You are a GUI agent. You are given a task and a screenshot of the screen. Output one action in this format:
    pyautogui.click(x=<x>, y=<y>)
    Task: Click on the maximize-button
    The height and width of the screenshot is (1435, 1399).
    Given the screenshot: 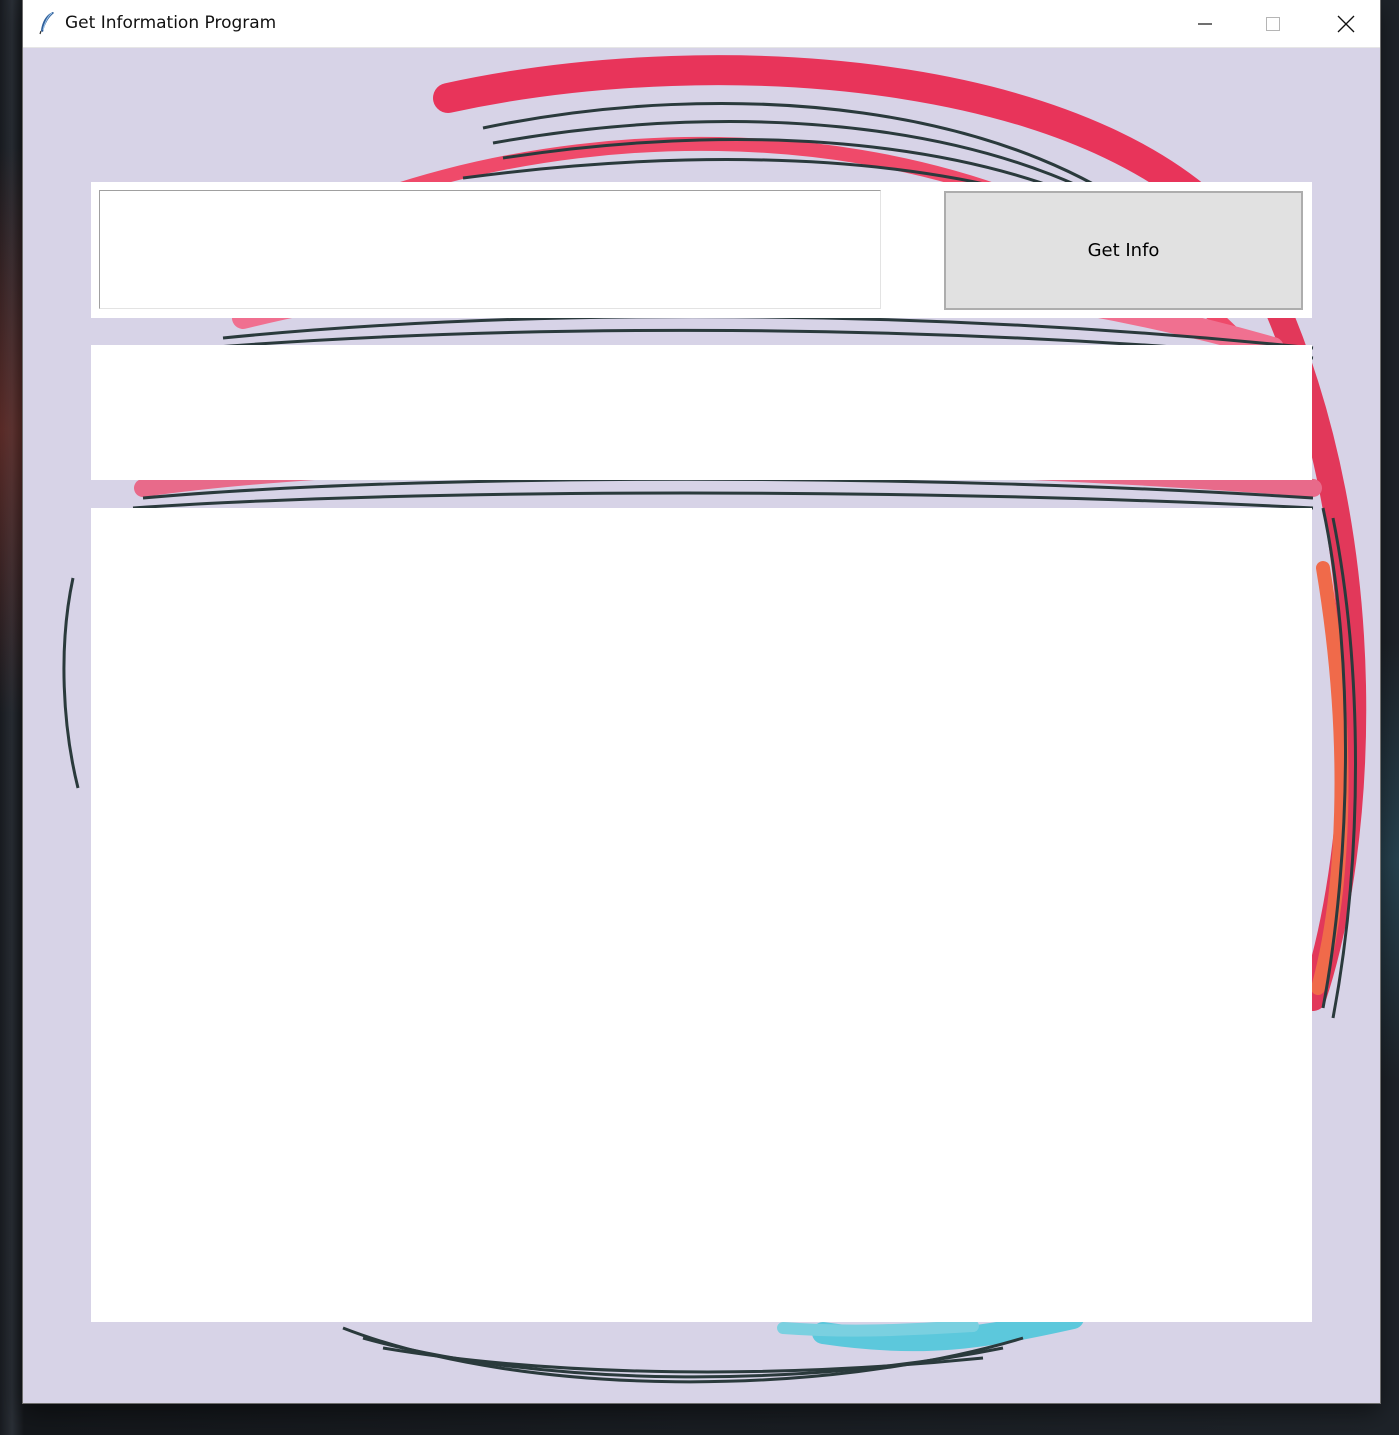 What is the action you would take?
    pyautogui.click(x=1273, y=23)
    